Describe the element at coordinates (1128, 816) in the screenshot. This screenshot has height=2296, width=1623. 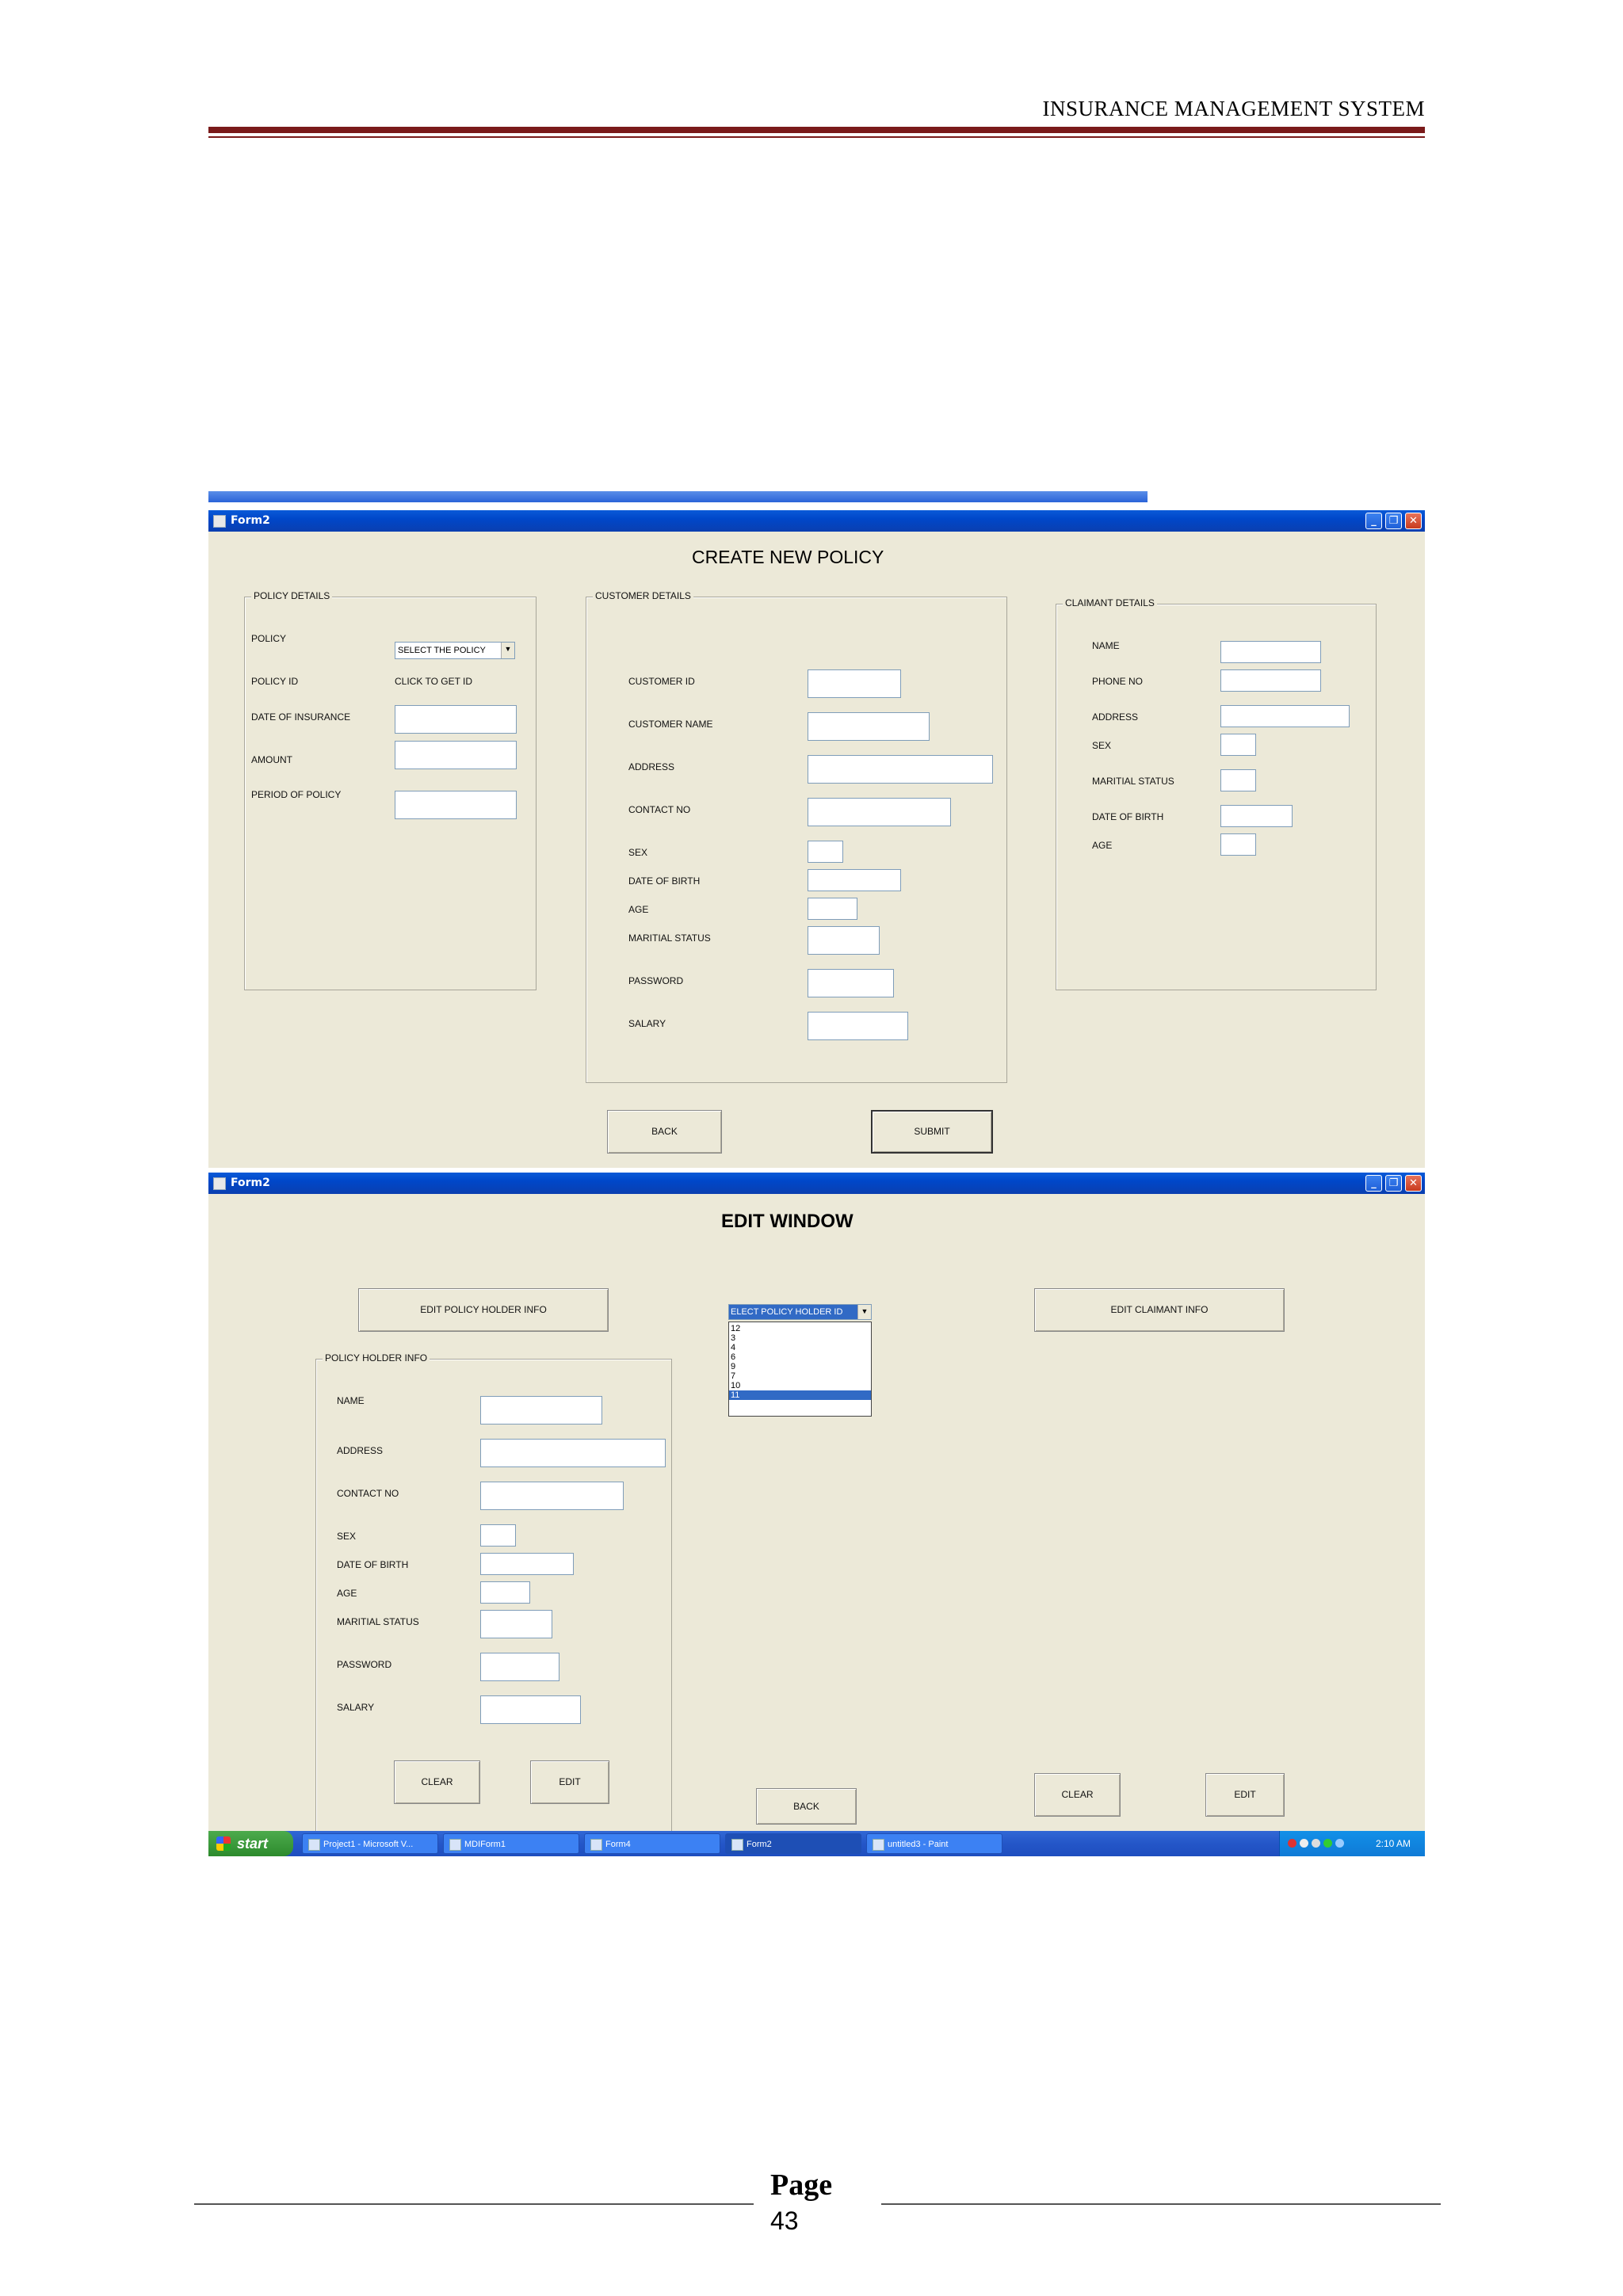
I see `claimant-dob-label: DATE OF BIRTH` at that location.